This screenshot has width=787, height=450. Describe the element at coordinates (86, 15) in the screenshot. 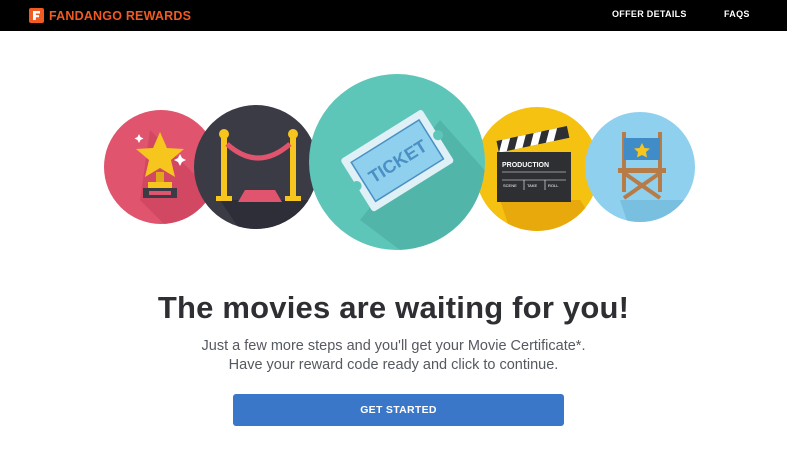

I see `brand-primary-text: FANDANGO` at that location.